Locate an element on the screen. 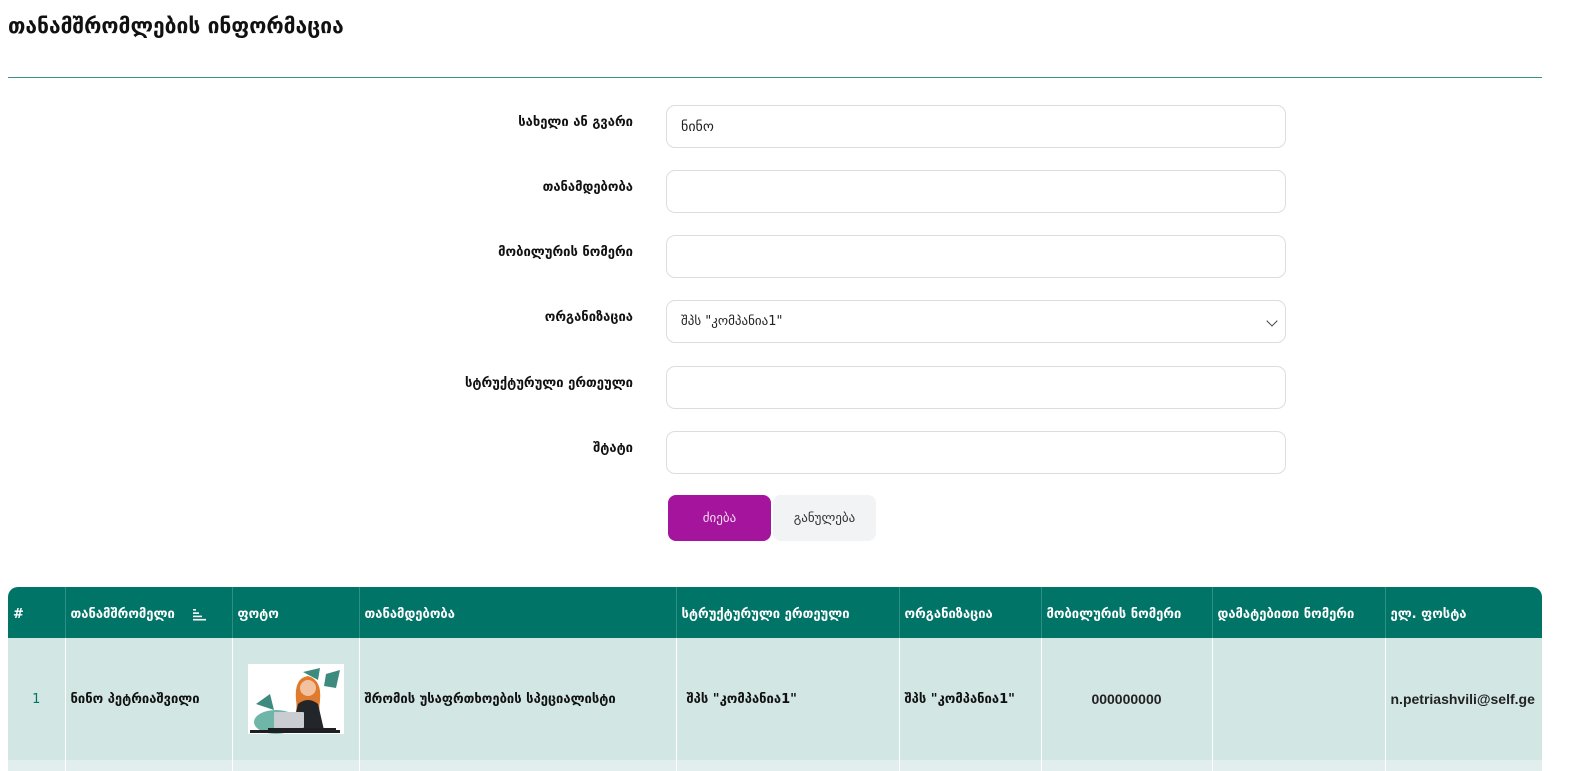 This screenshot has height=771, width=1577. mobile-label: მობილურის ნომერი is located at coordinates (565, 252).